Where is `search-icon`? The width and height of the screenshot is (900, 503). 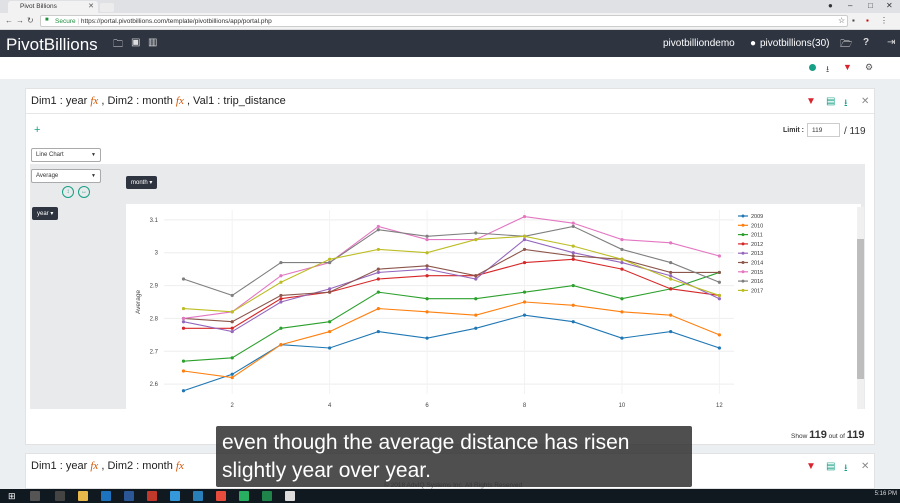 search-icon is located at coordinates (35, 496).